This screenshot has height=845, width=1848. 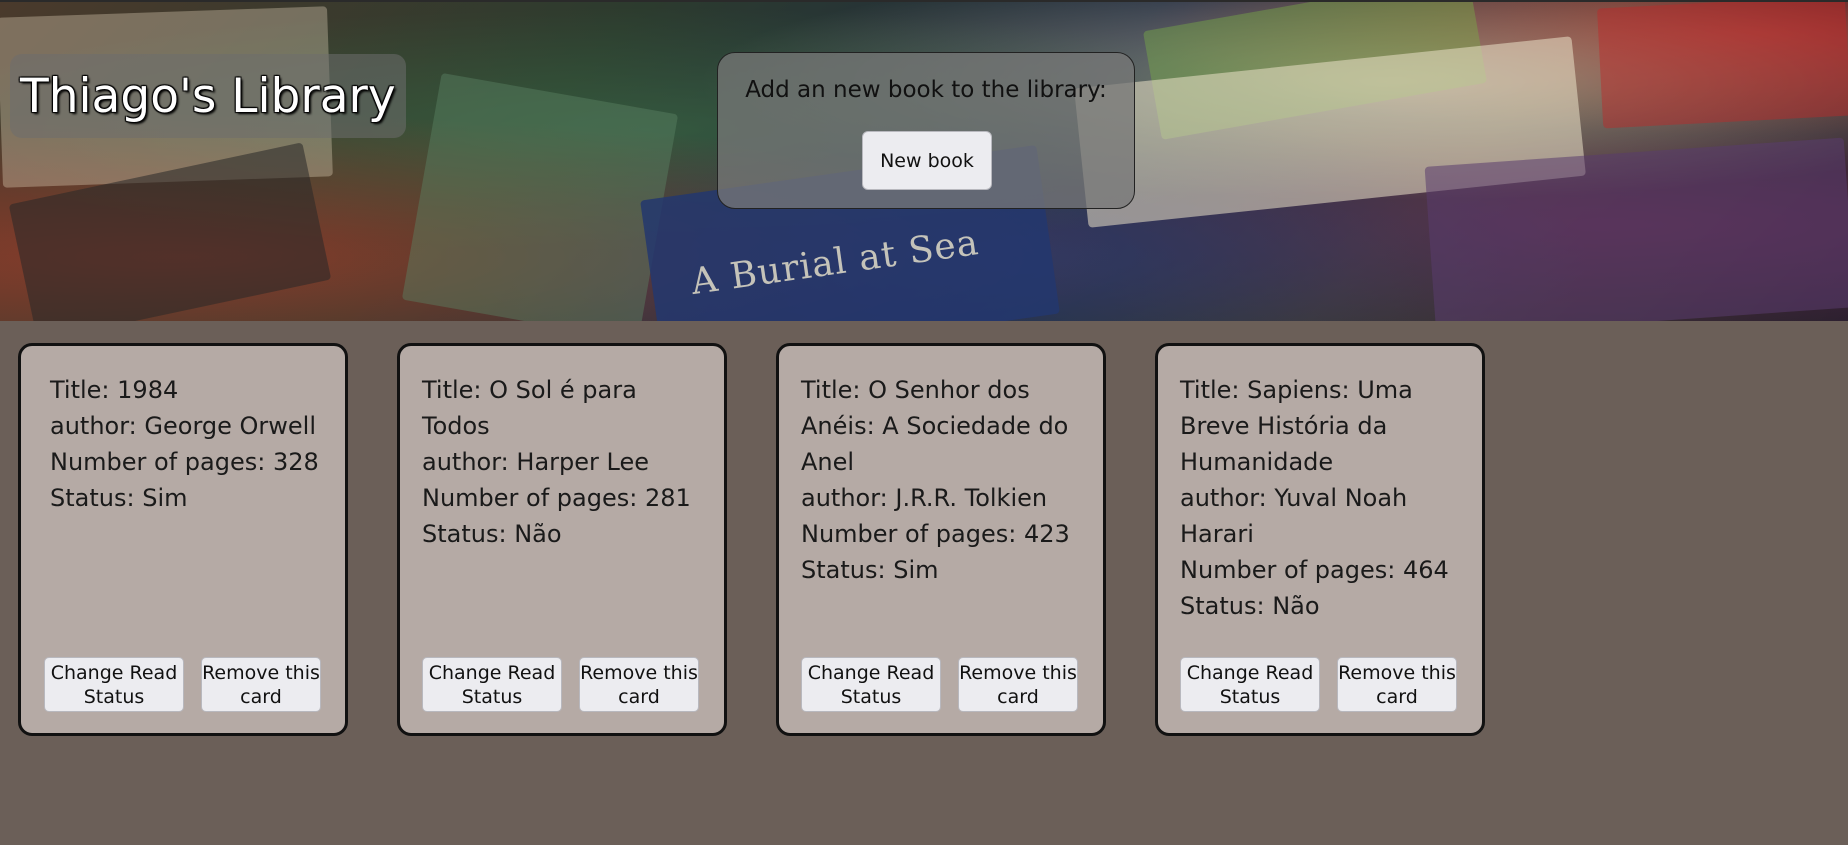 I want to click on book-pages-line: Number of pages: 281, so click(x=567, y=498).